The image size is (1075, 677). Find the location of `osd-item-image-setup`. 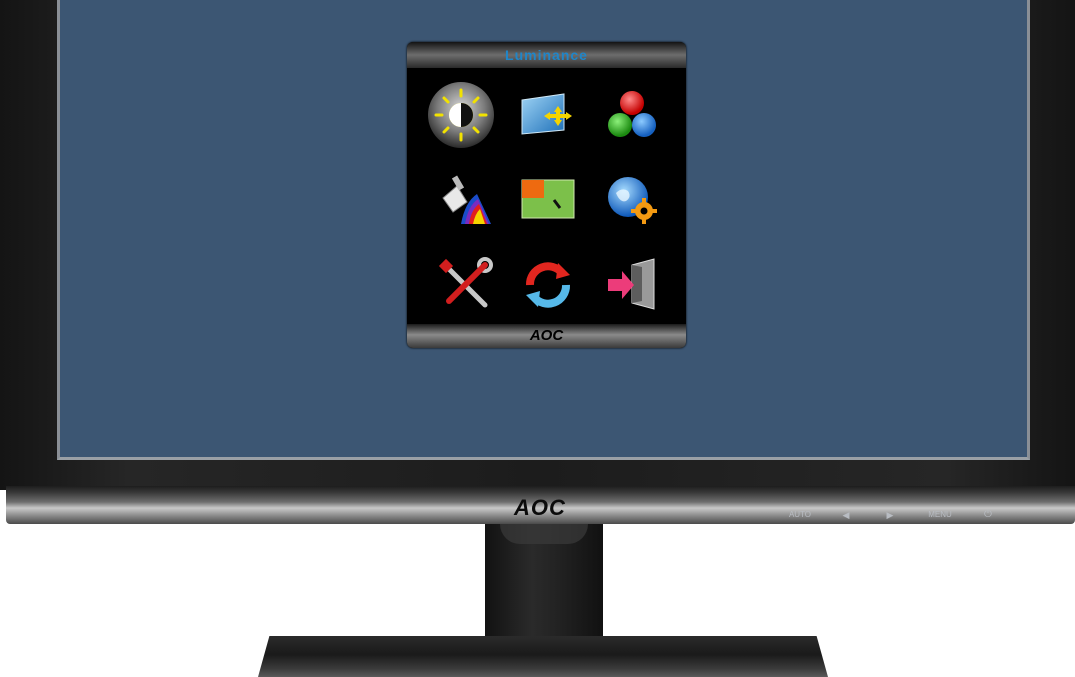

osd-item-image-setup is located at coordinates (548, 115).